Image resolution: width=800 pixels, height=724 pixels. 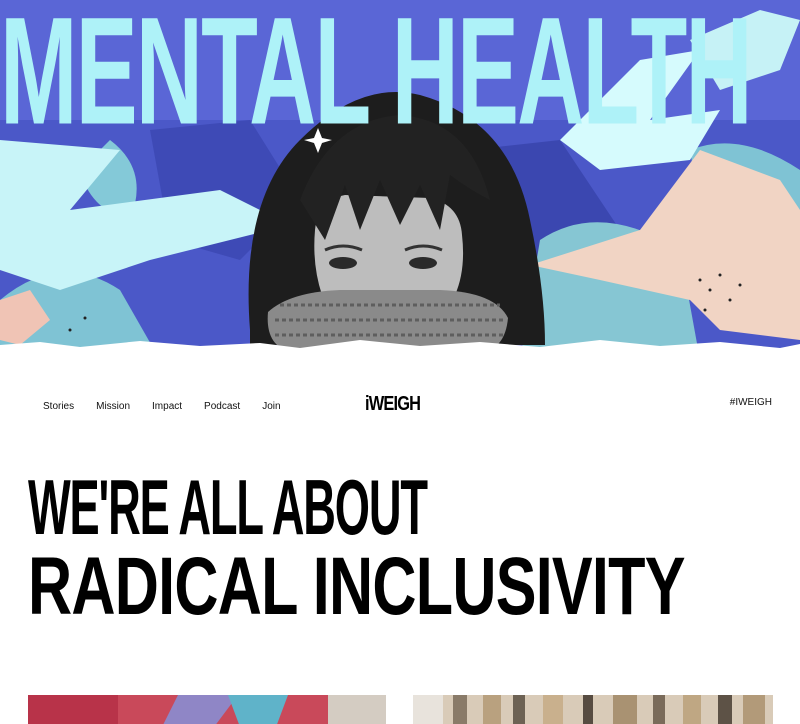 What do you see at coordinates (113, 406) in the screenshot?
I see `nav-link-mission: Mission` at bounding box center [113, 406].